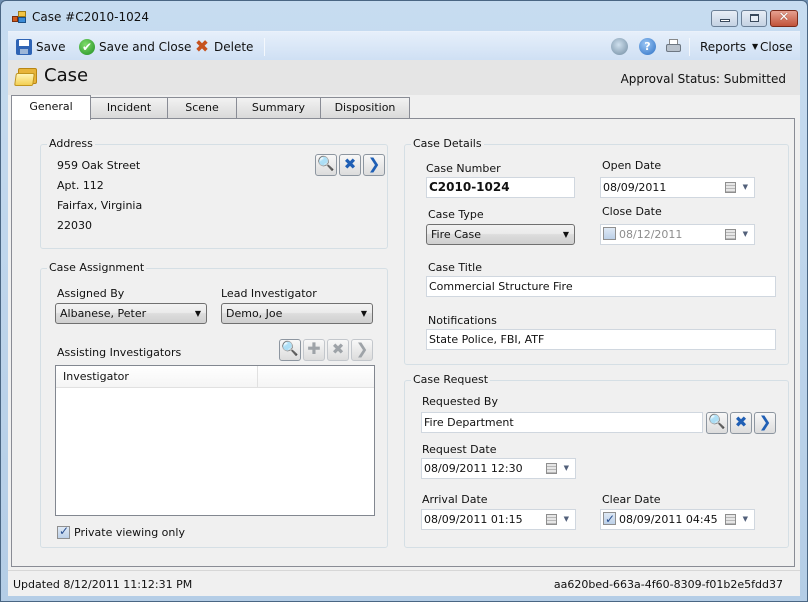 This screenshot has width=808, height=602. Describe the element at coordinates (473, 468) in the screenshot. I see `request-date-value: 08/09/2011 12:30` at that location.